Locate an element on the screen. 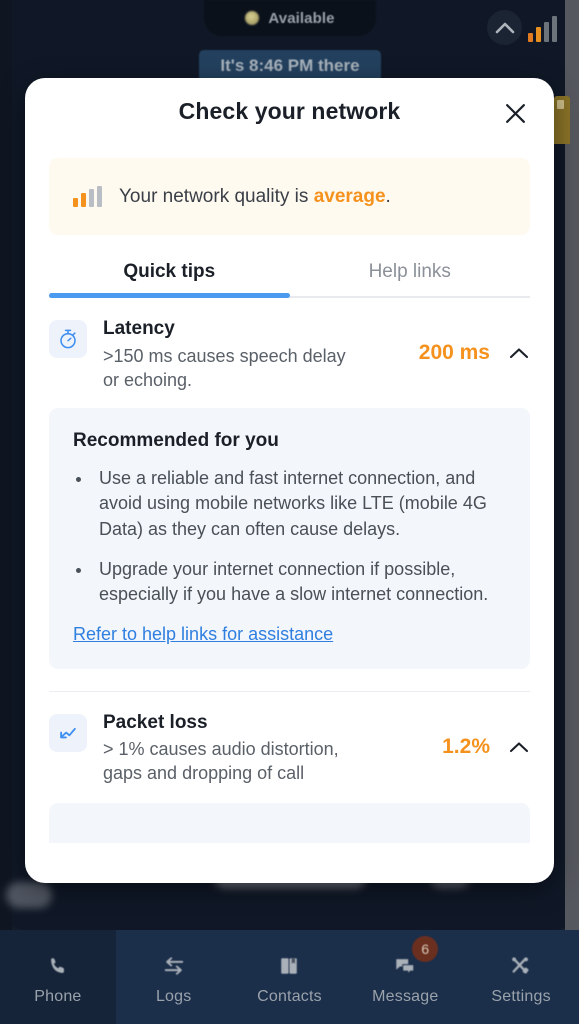 This screenshot has width=579, height=1024. presence-pill: Available is located at coordinates (290, 18).